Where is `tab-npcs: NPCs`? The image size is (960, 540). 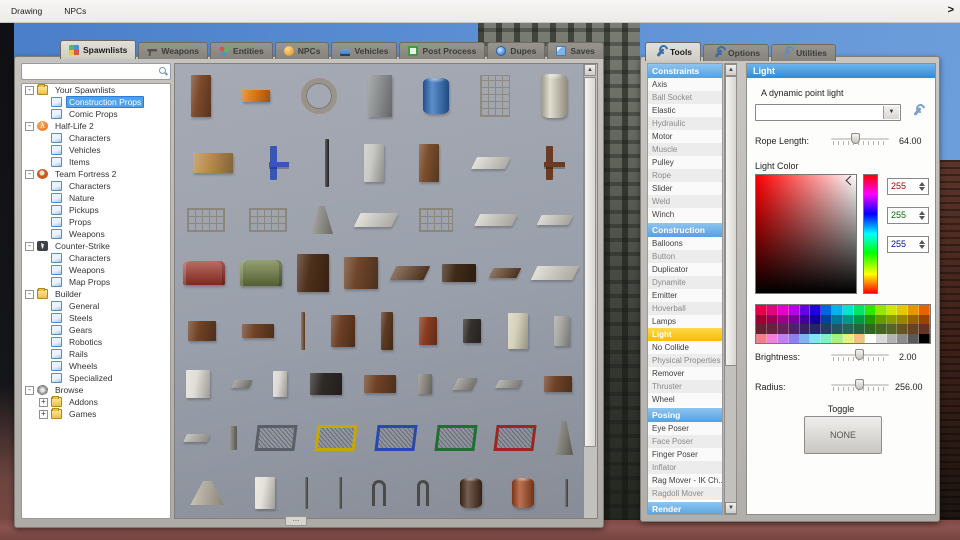 tab-npcs: NPCs is located at coordinates (302, 50).